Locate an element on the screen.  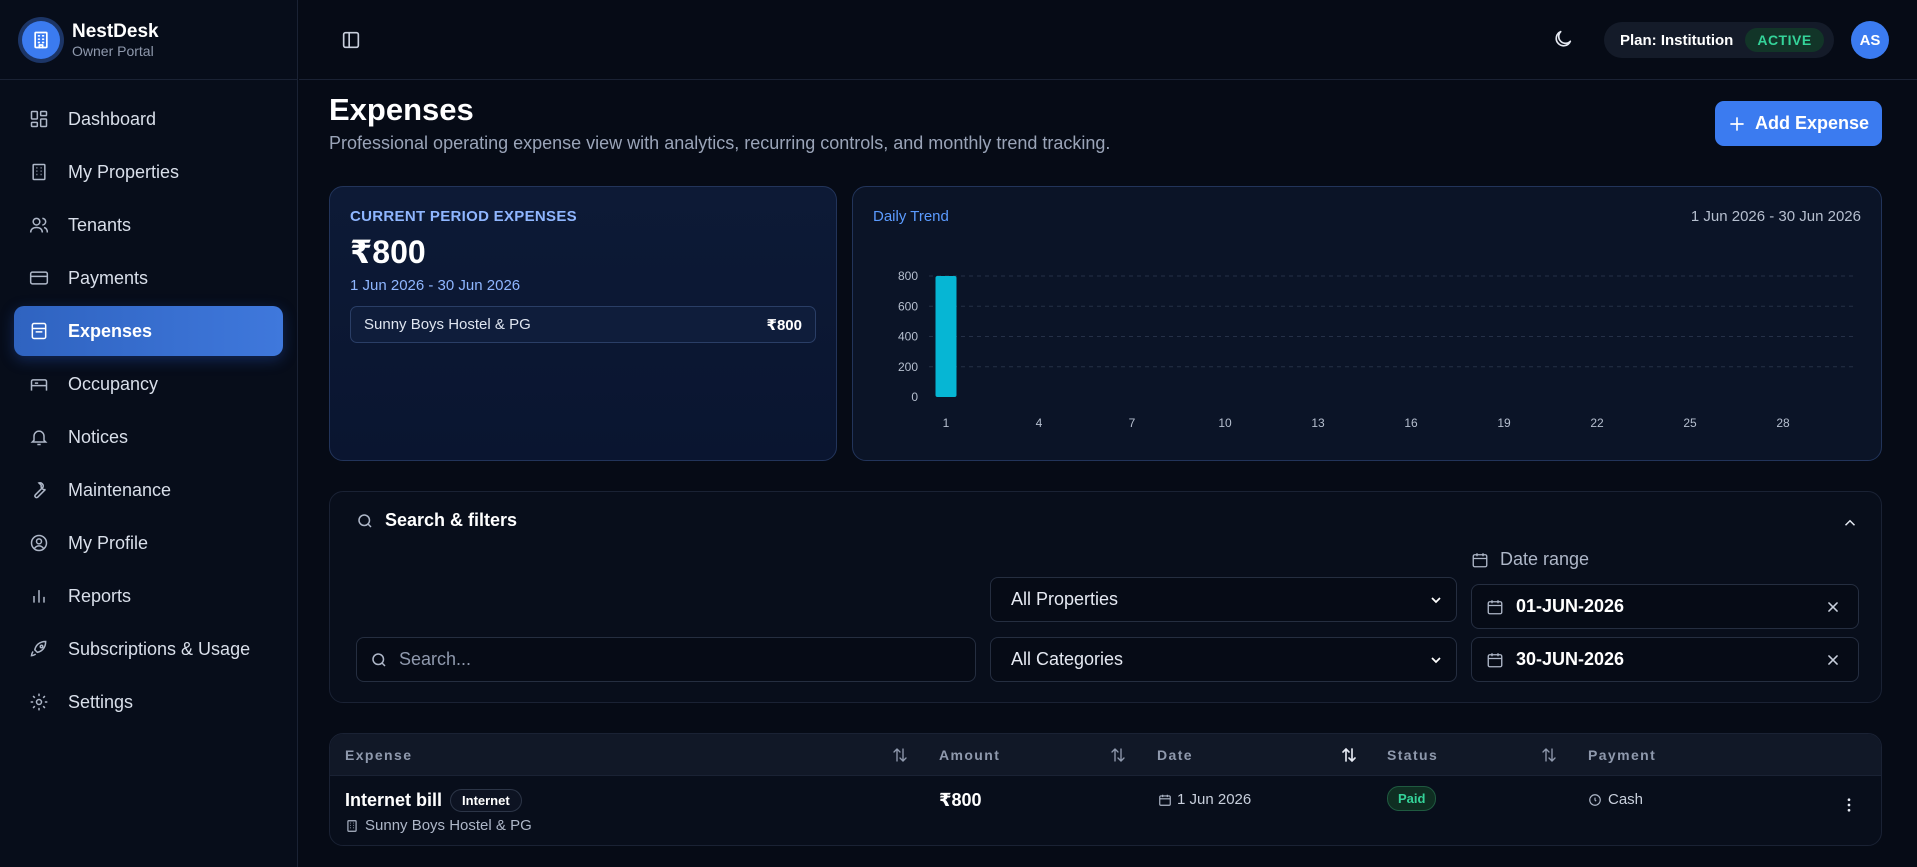
sidebar-item-reports: Reports is located at coordinates (148, 596).